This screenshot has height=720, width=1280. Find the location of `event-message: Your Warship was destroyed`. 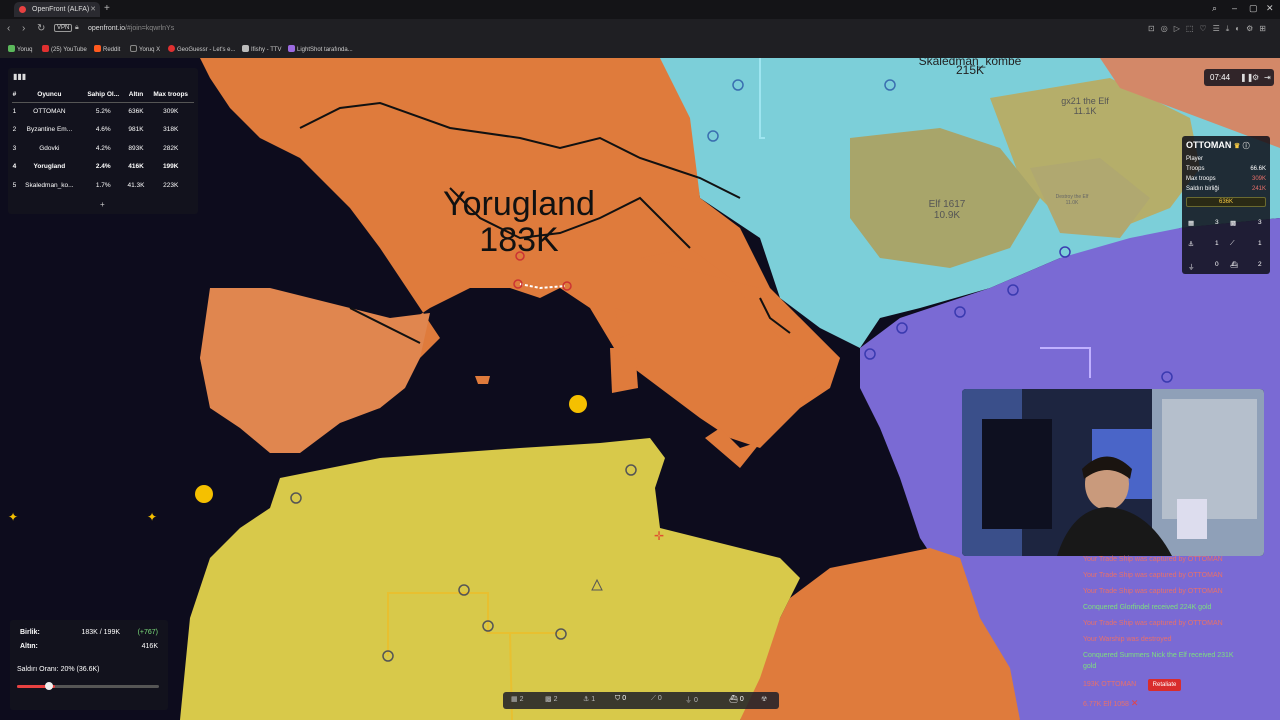

event-message: Your Warship was destroyed is located at coordinates (1127, 639).